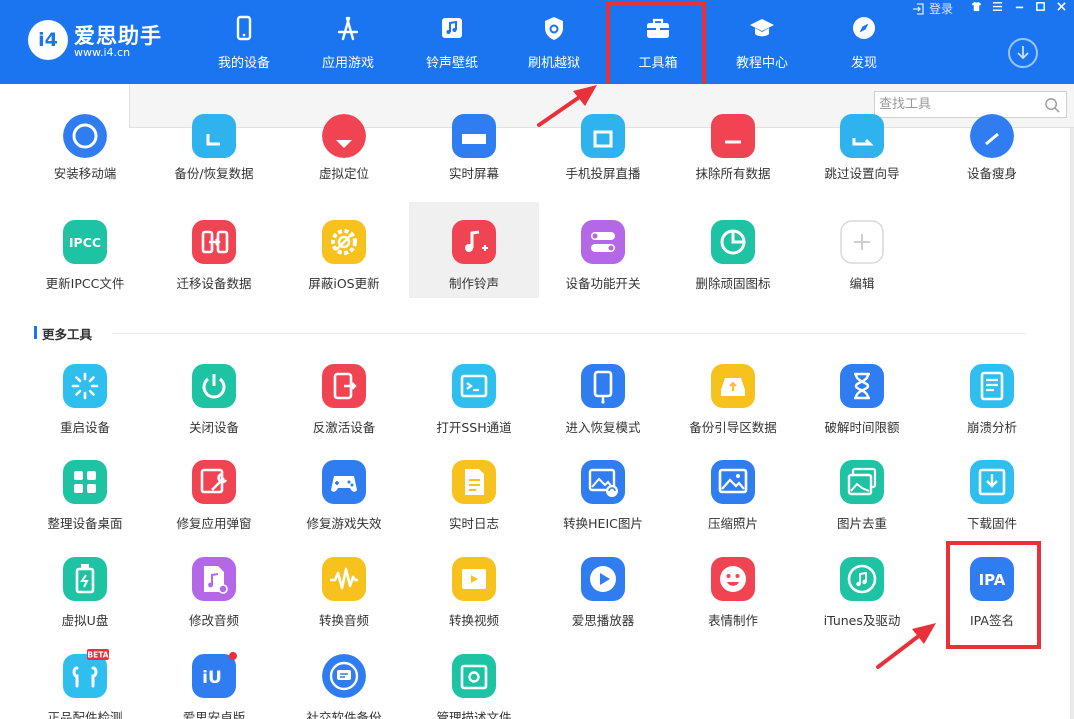 The height and width of the screenshot is (719, 1074). I want to click on tool-realtime-log: 实时日志, so click(474, 490).